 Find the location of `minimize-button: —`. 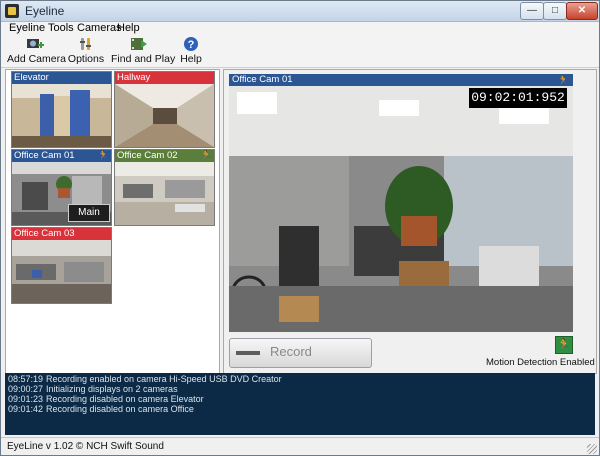

minimize-button: — is located at coordinates (532, 11).